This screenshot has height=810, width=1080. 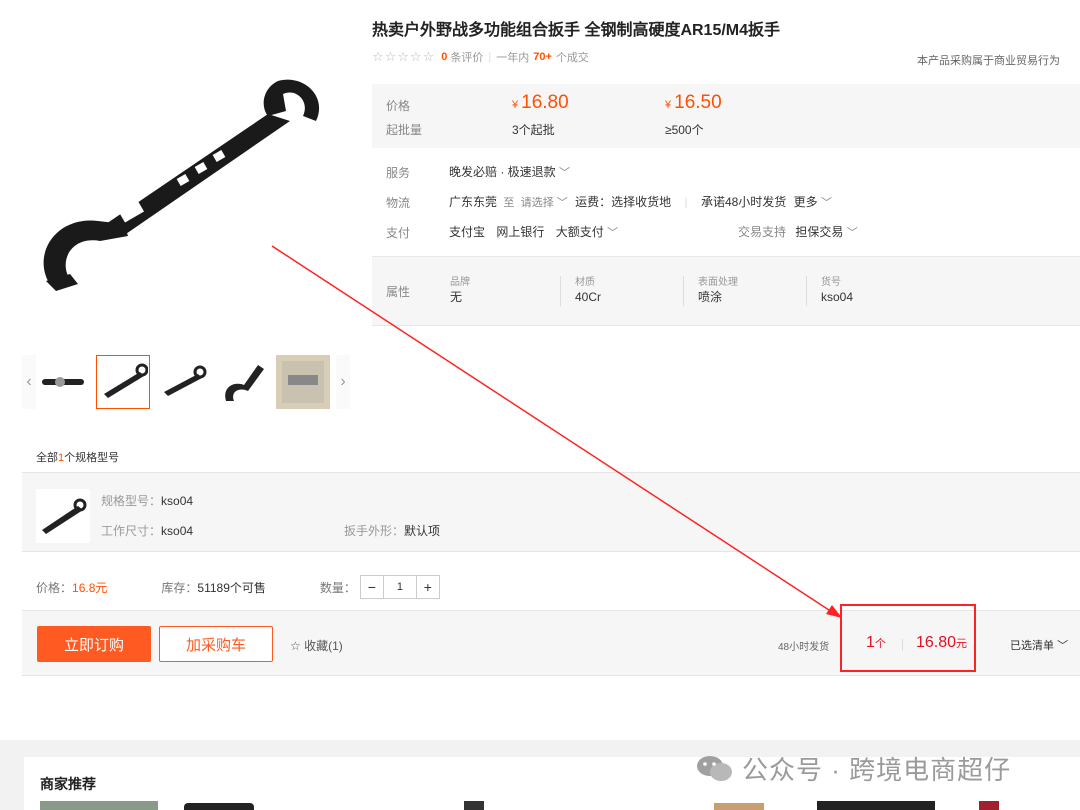 What do you see at coordinates (576, 30) in the screenshot?
I see `product-title: 热卖户外野战多功能组合扳手 全钢制高硬度AR15/M4扳手` at bounding box center [576, 30].